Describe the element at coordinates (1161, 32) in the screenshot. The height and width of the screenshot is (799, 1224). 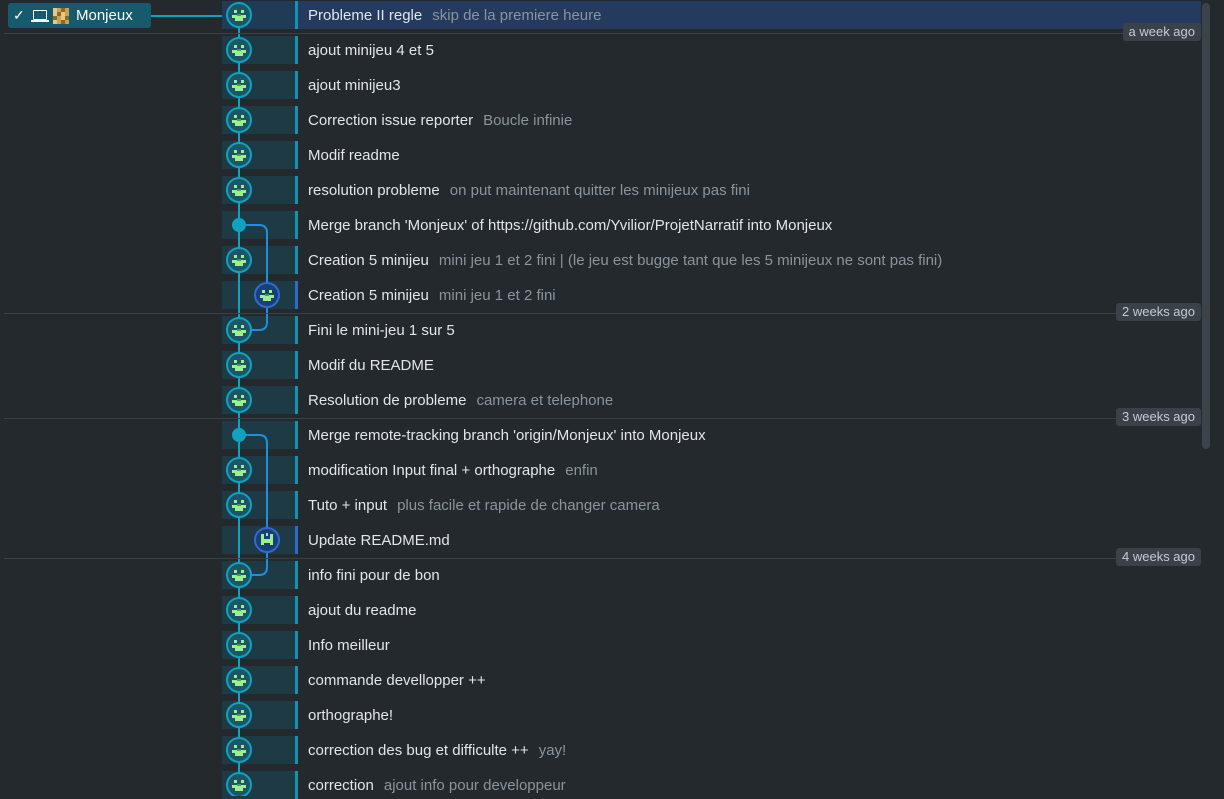
I see `date-marker-label: a week ago` at that location.